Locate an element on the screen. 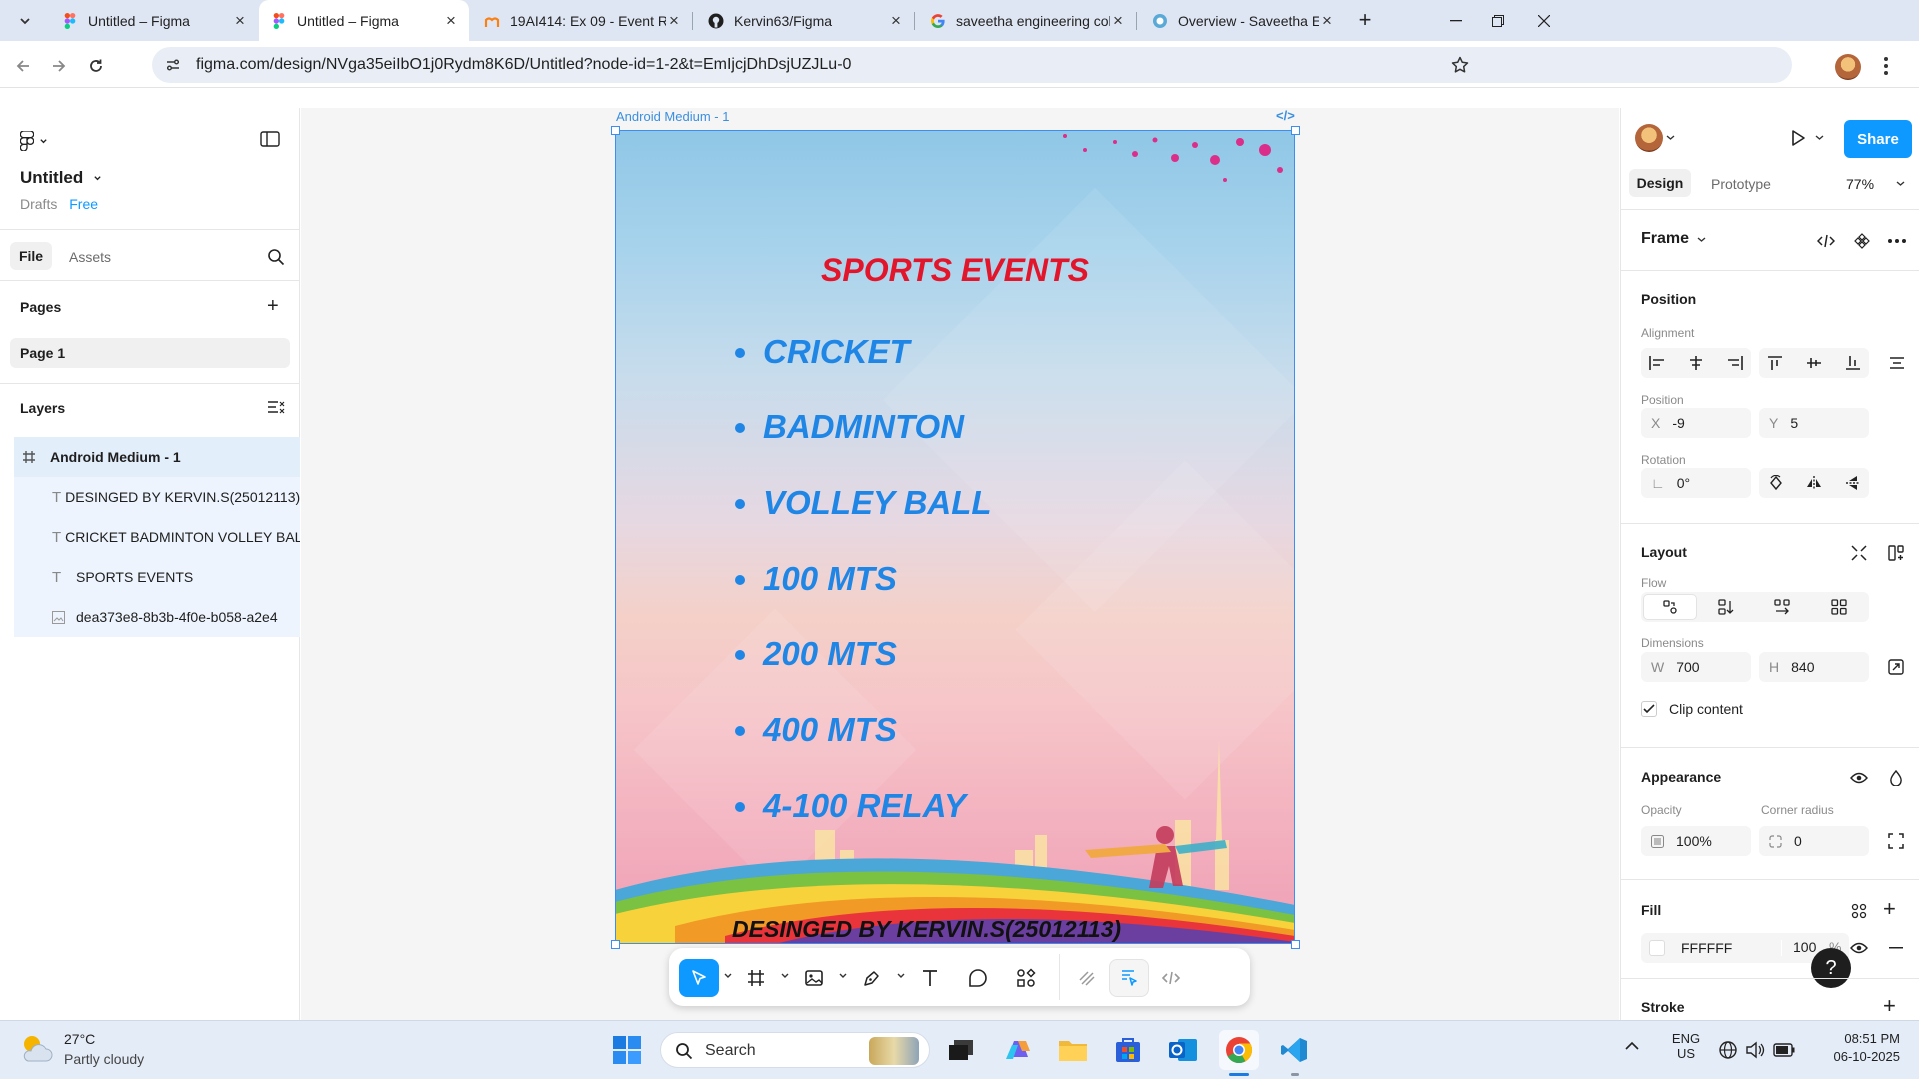  page-item: Page 1 is located at coordinates (150, 353).